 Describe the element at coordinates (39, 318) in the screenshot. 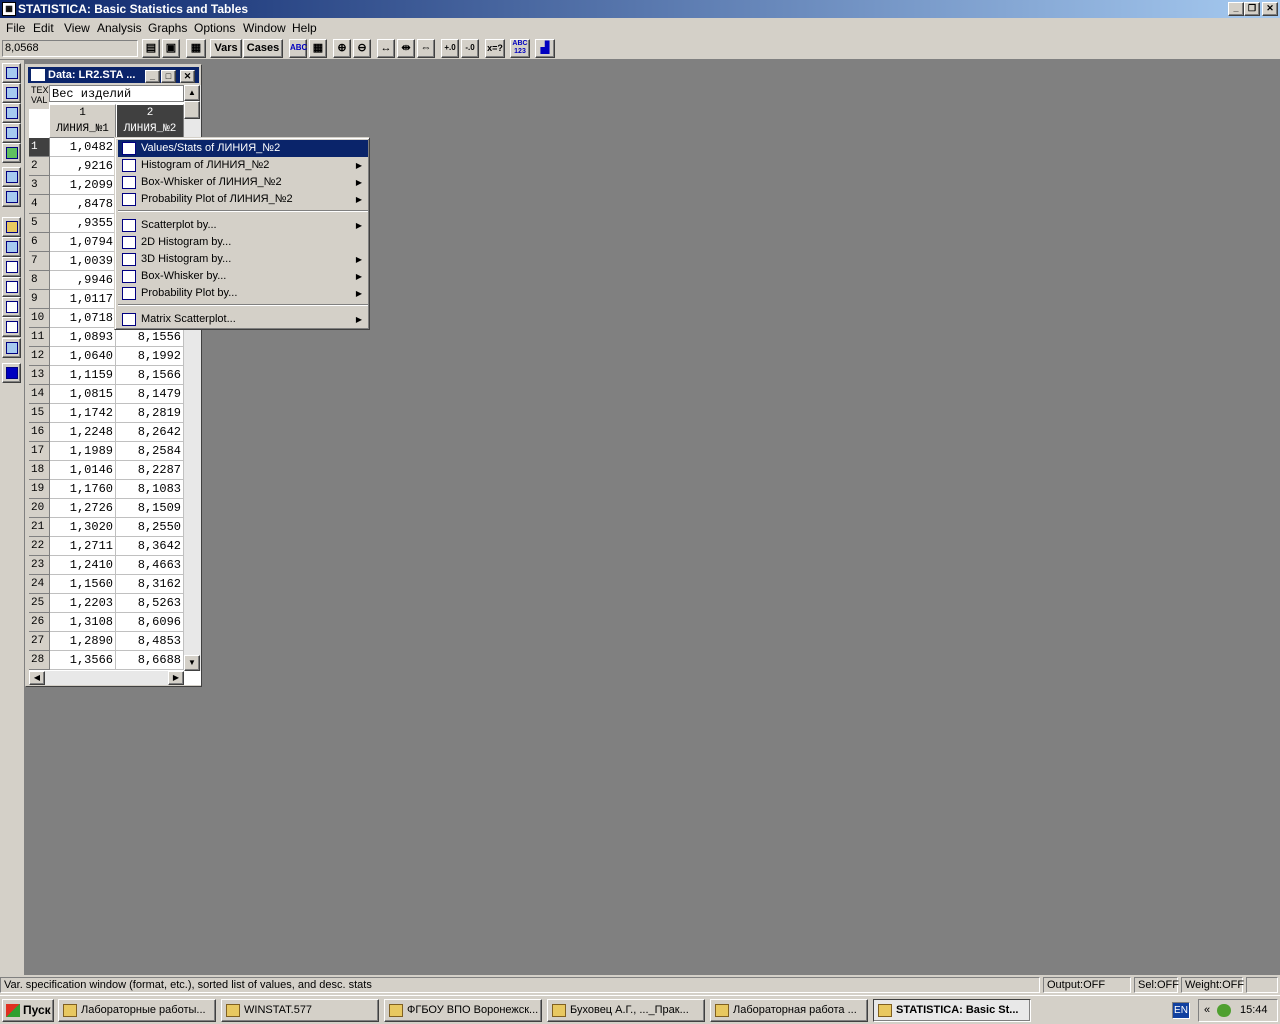

I see `row-number: 10` at that location.